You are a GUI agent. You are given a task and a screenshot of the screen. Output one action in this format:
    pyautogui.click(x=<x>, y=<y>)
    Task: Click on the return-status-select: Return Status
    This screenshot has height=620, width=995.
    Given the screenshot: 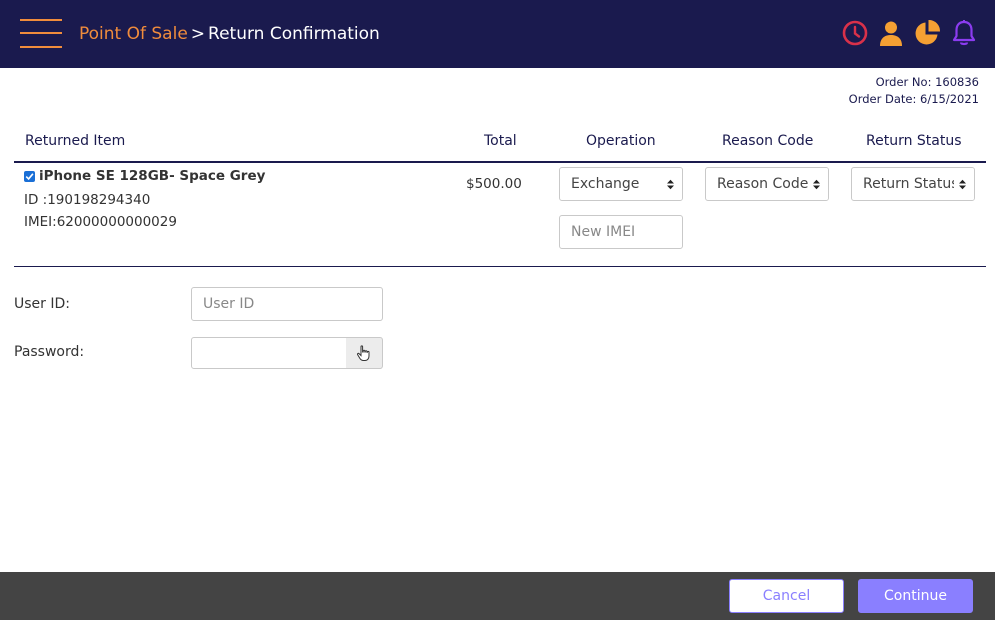 What is the action you would take?
    pyautogui.click(x=913, y=184)
    